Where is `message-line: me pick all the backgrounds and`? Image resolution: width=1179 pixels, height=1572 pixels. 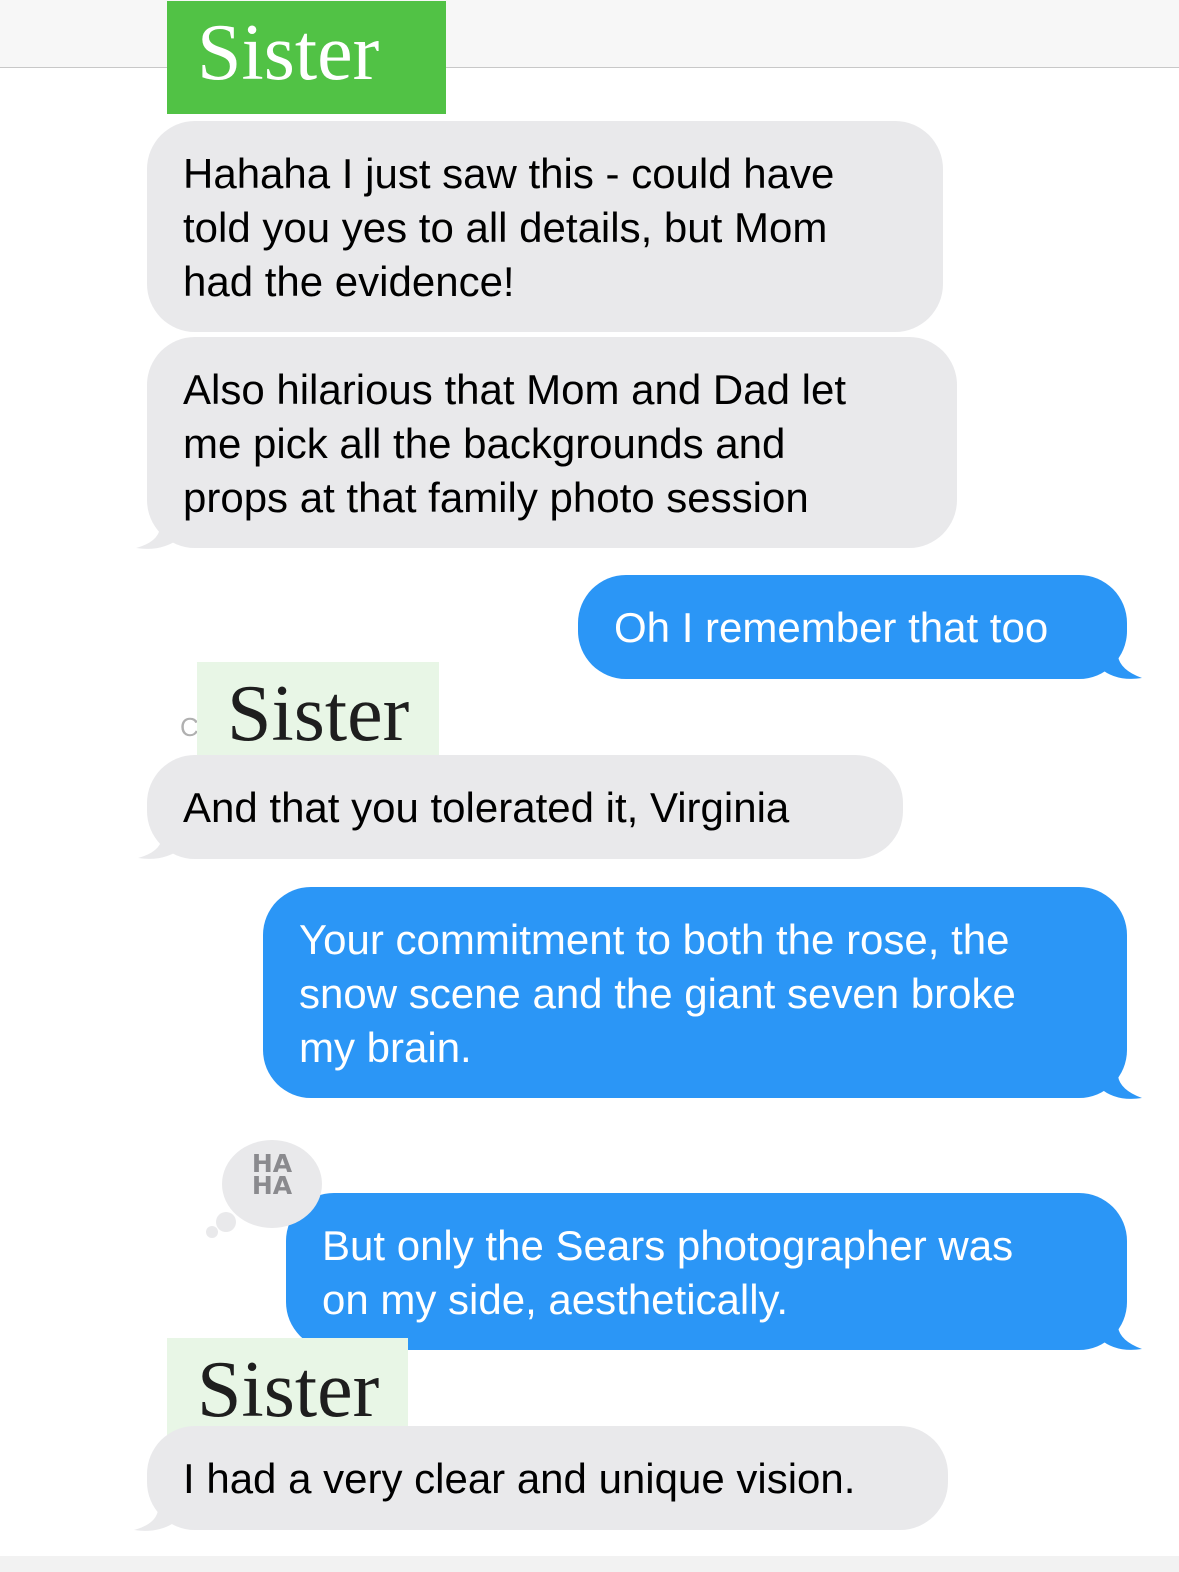
message-line: me pick all the backgrounds and is located at coordinates (484, 443).